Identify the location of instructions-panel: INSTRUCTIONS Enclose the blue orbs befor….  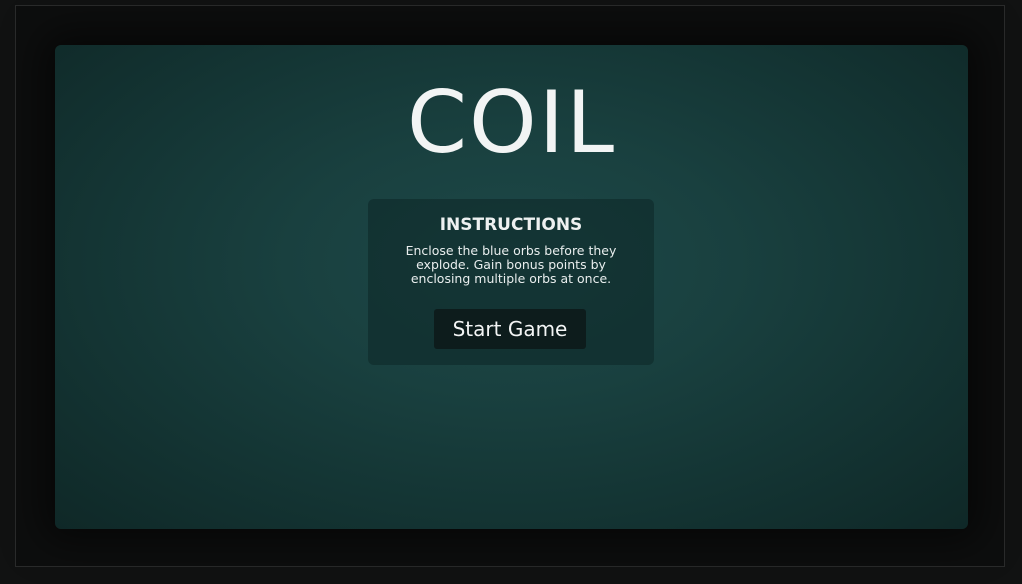
(511, 282).